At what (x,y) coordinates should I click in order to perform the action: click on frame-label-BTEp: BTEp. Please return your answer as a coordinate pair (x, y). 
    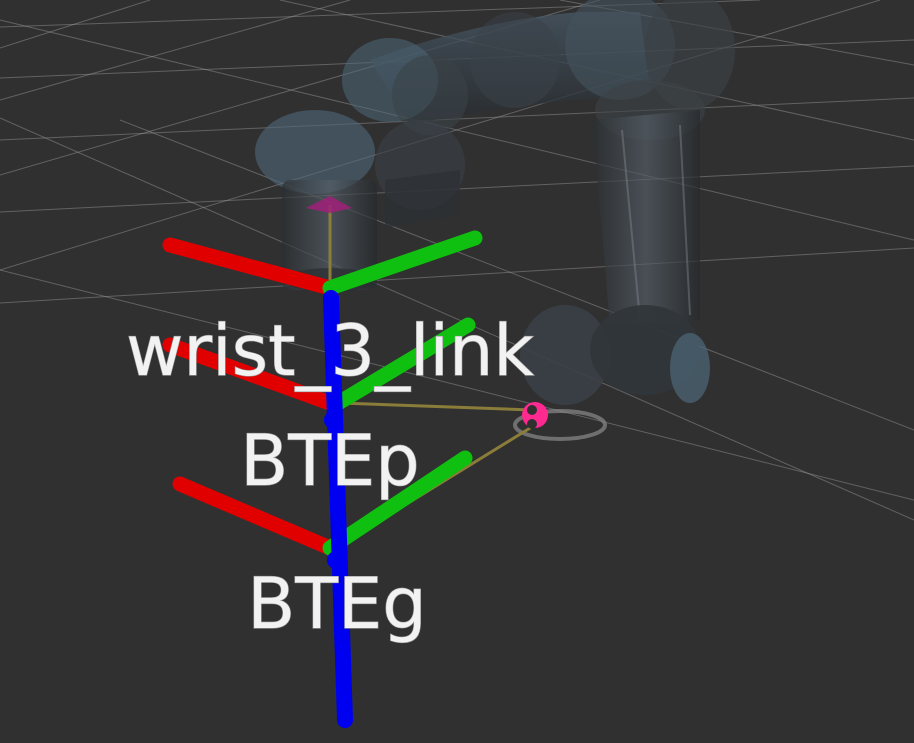
    Looking at the image, I should click on (329, 461).